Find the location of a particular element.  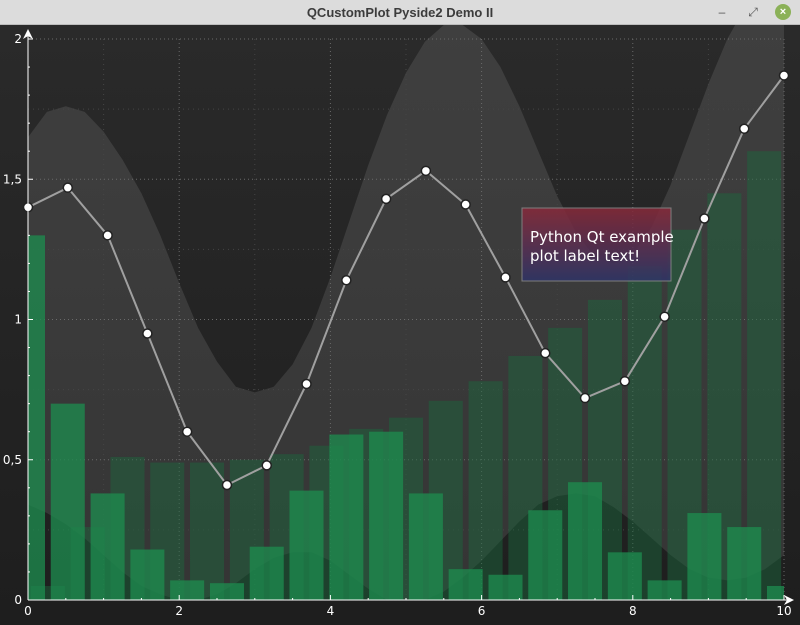

x-tick-label: 10 is located at coordinates (783, 611).